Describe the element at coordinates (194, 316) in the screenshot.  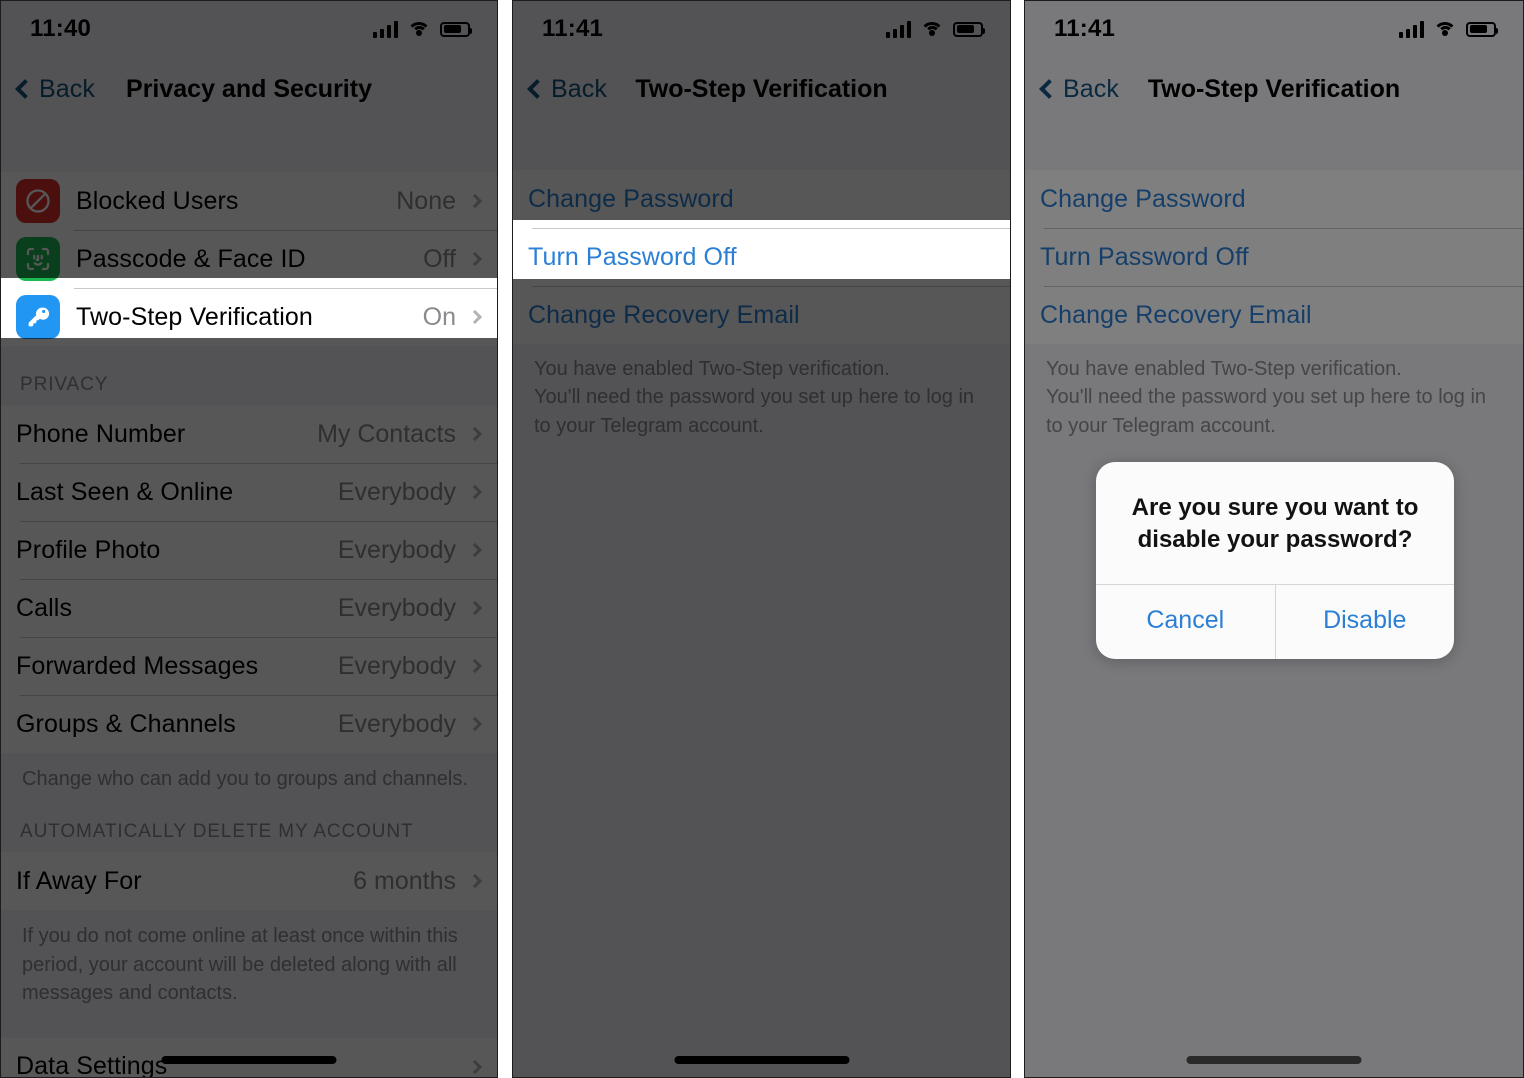
I see `row-label: Two-Step Verification` at that location.